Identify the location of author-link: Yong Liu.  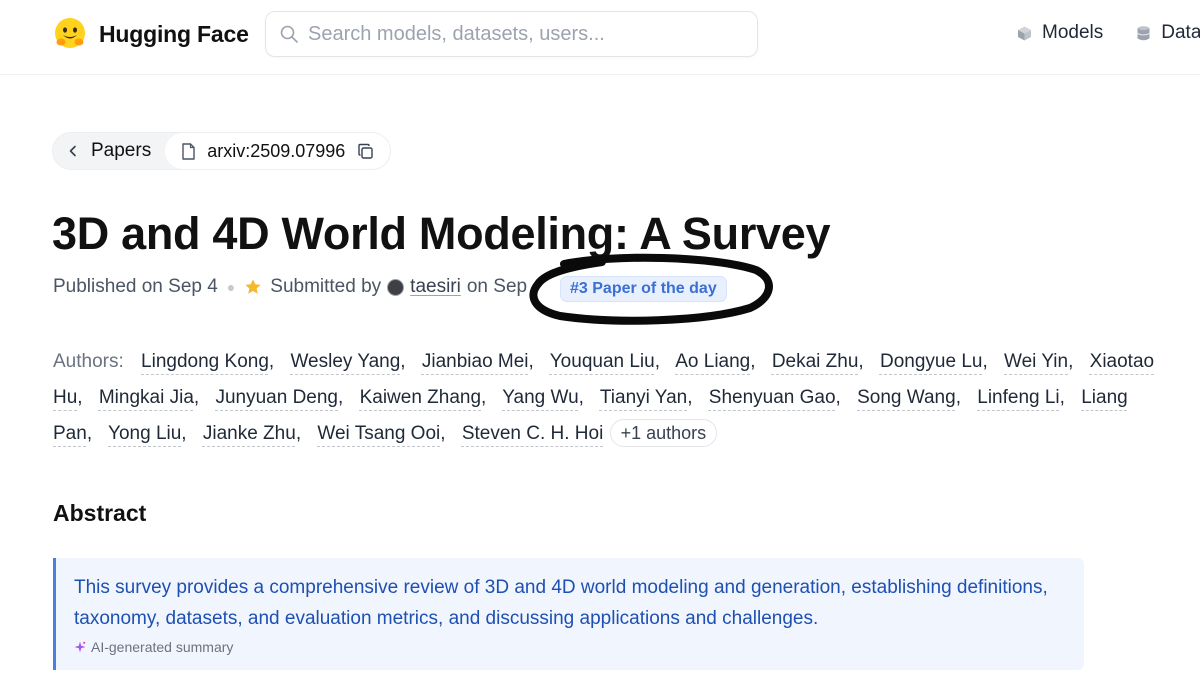
(144, 433).